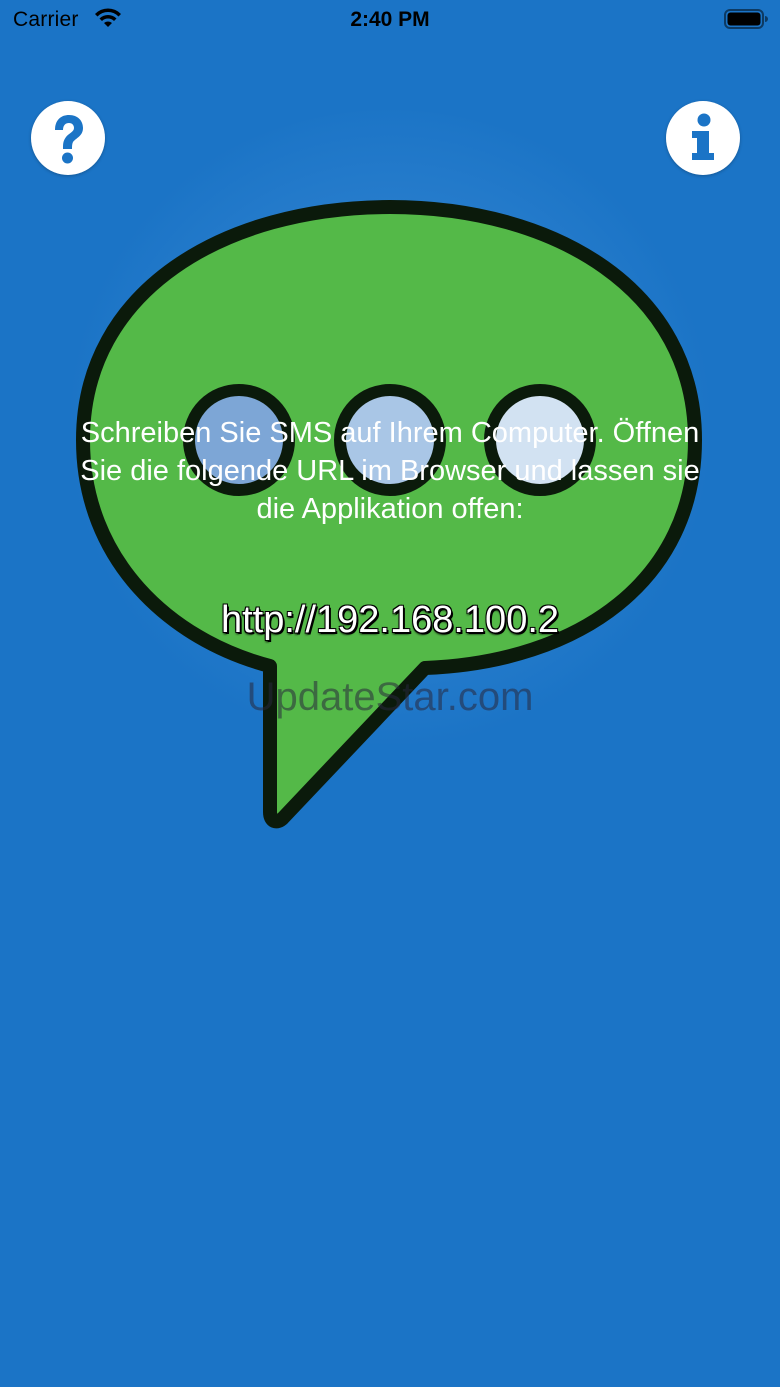 The image size is (780, 1387). I want to click on question-mark-icon, so click(69, 139).